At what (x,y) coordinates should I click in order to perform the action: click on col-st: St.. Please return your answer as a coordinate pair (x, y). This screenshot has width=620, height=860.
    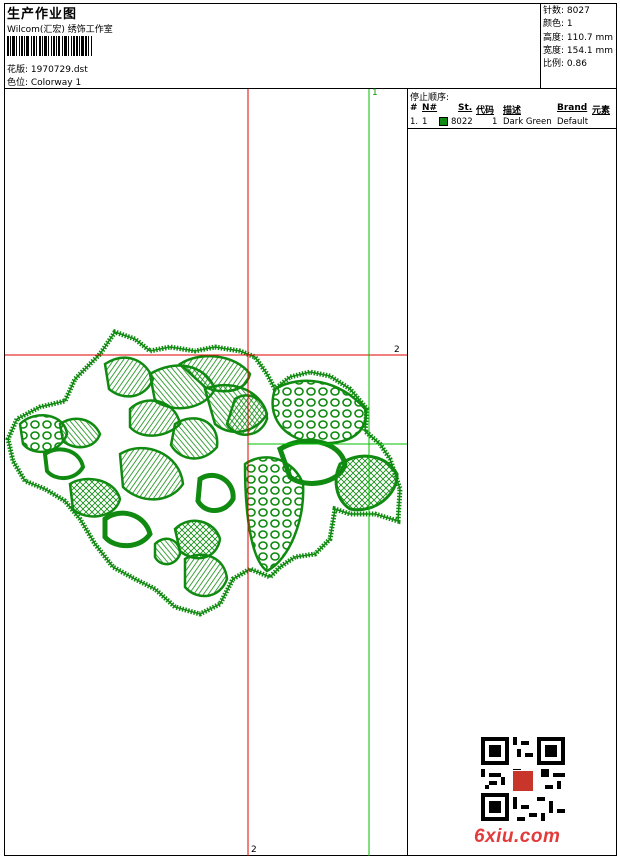
    Looking at the image, I should click on (465, 108).